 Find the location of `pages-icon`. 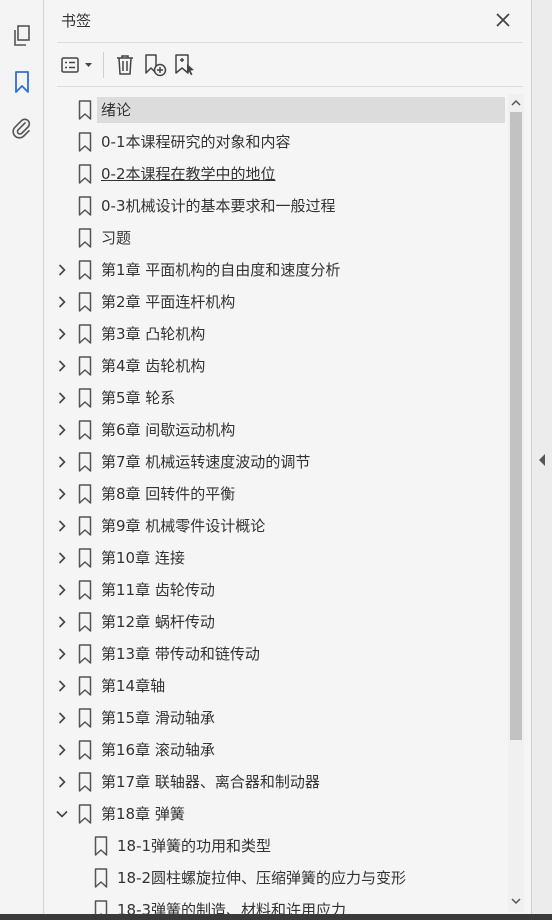

pages-icon is located at coordinates (22, 36).